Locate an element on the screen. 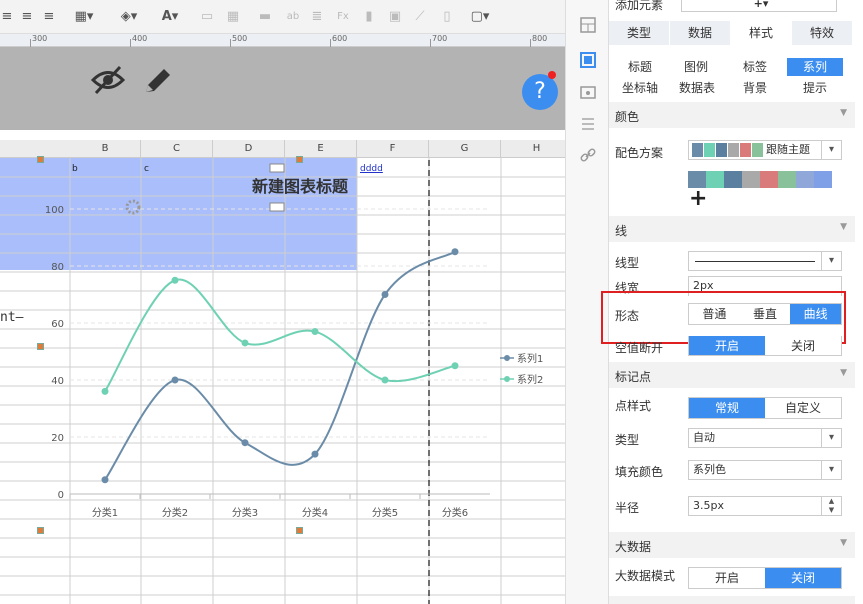  font-color-icon: A▾ is located at coordinates (170, 17).